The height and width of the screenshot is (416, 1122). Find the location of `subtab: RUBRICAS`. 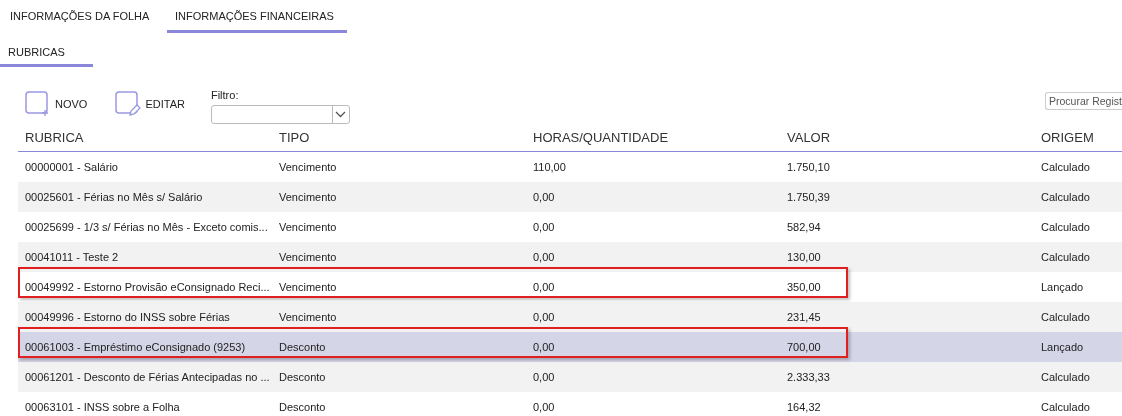

subtab: RUBRICAS is located at coordinates (46, 56).